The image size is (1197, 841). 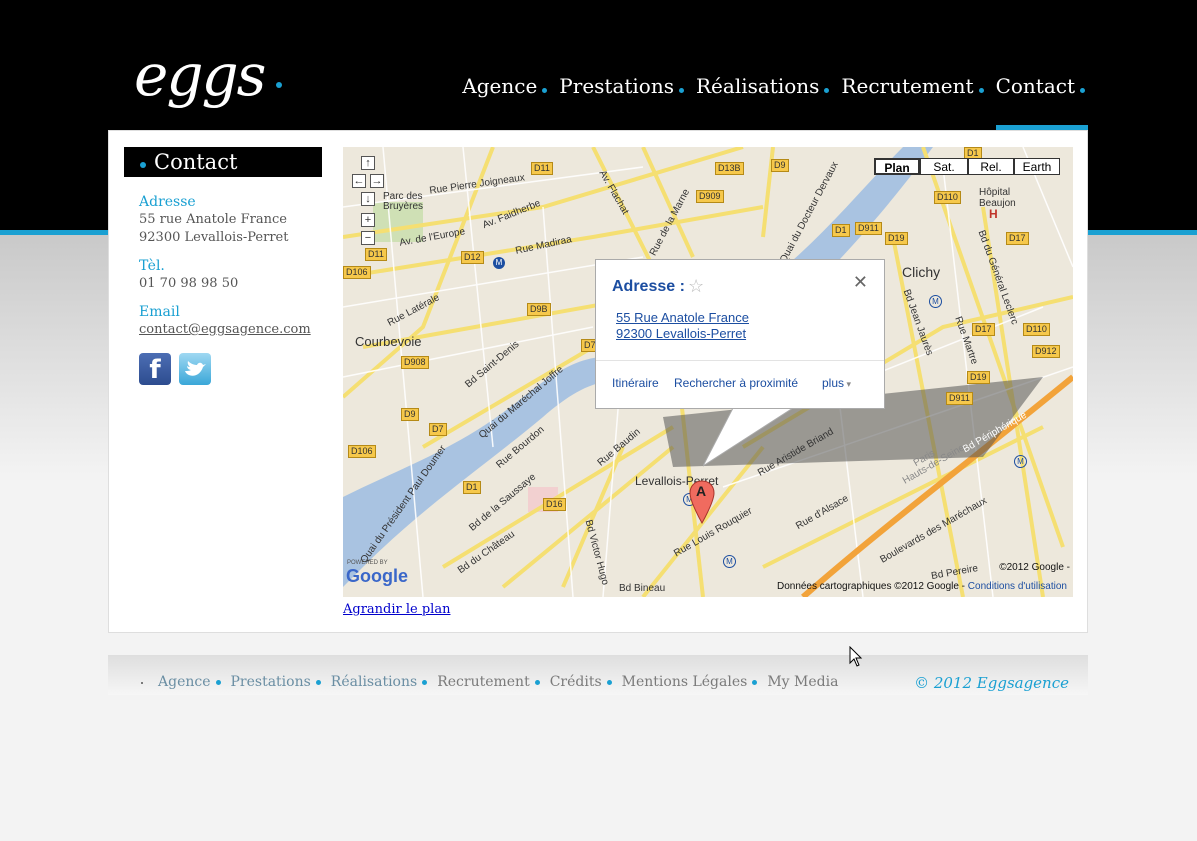 What do you see at coordinates (836, 383) in the screenshot?
I see `more-link: plus ▾` at bounding box center [836, 383].